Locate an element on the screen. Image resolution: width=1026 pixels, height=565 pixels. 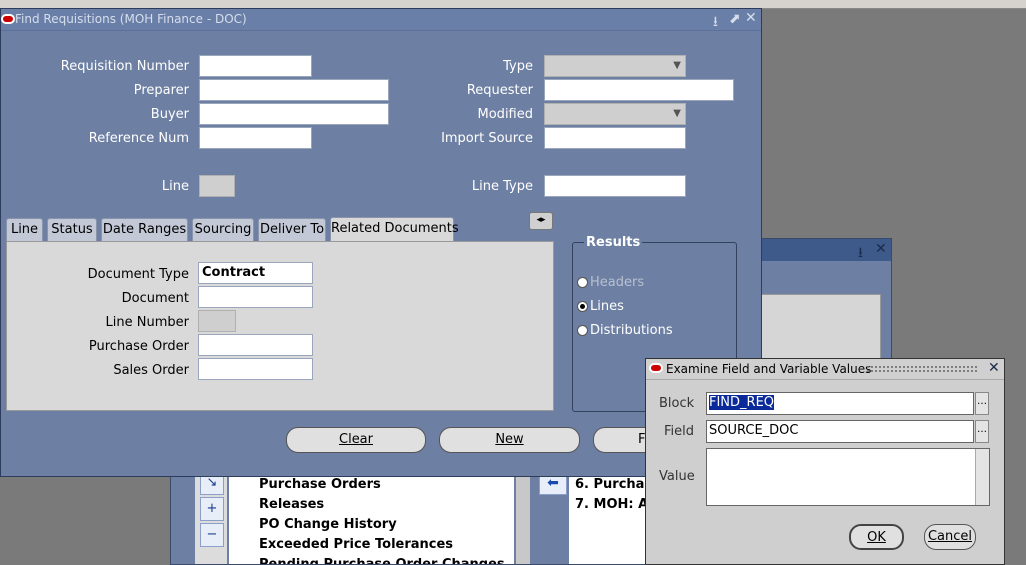
value-scrollbar is located at coordinates (982, 477).